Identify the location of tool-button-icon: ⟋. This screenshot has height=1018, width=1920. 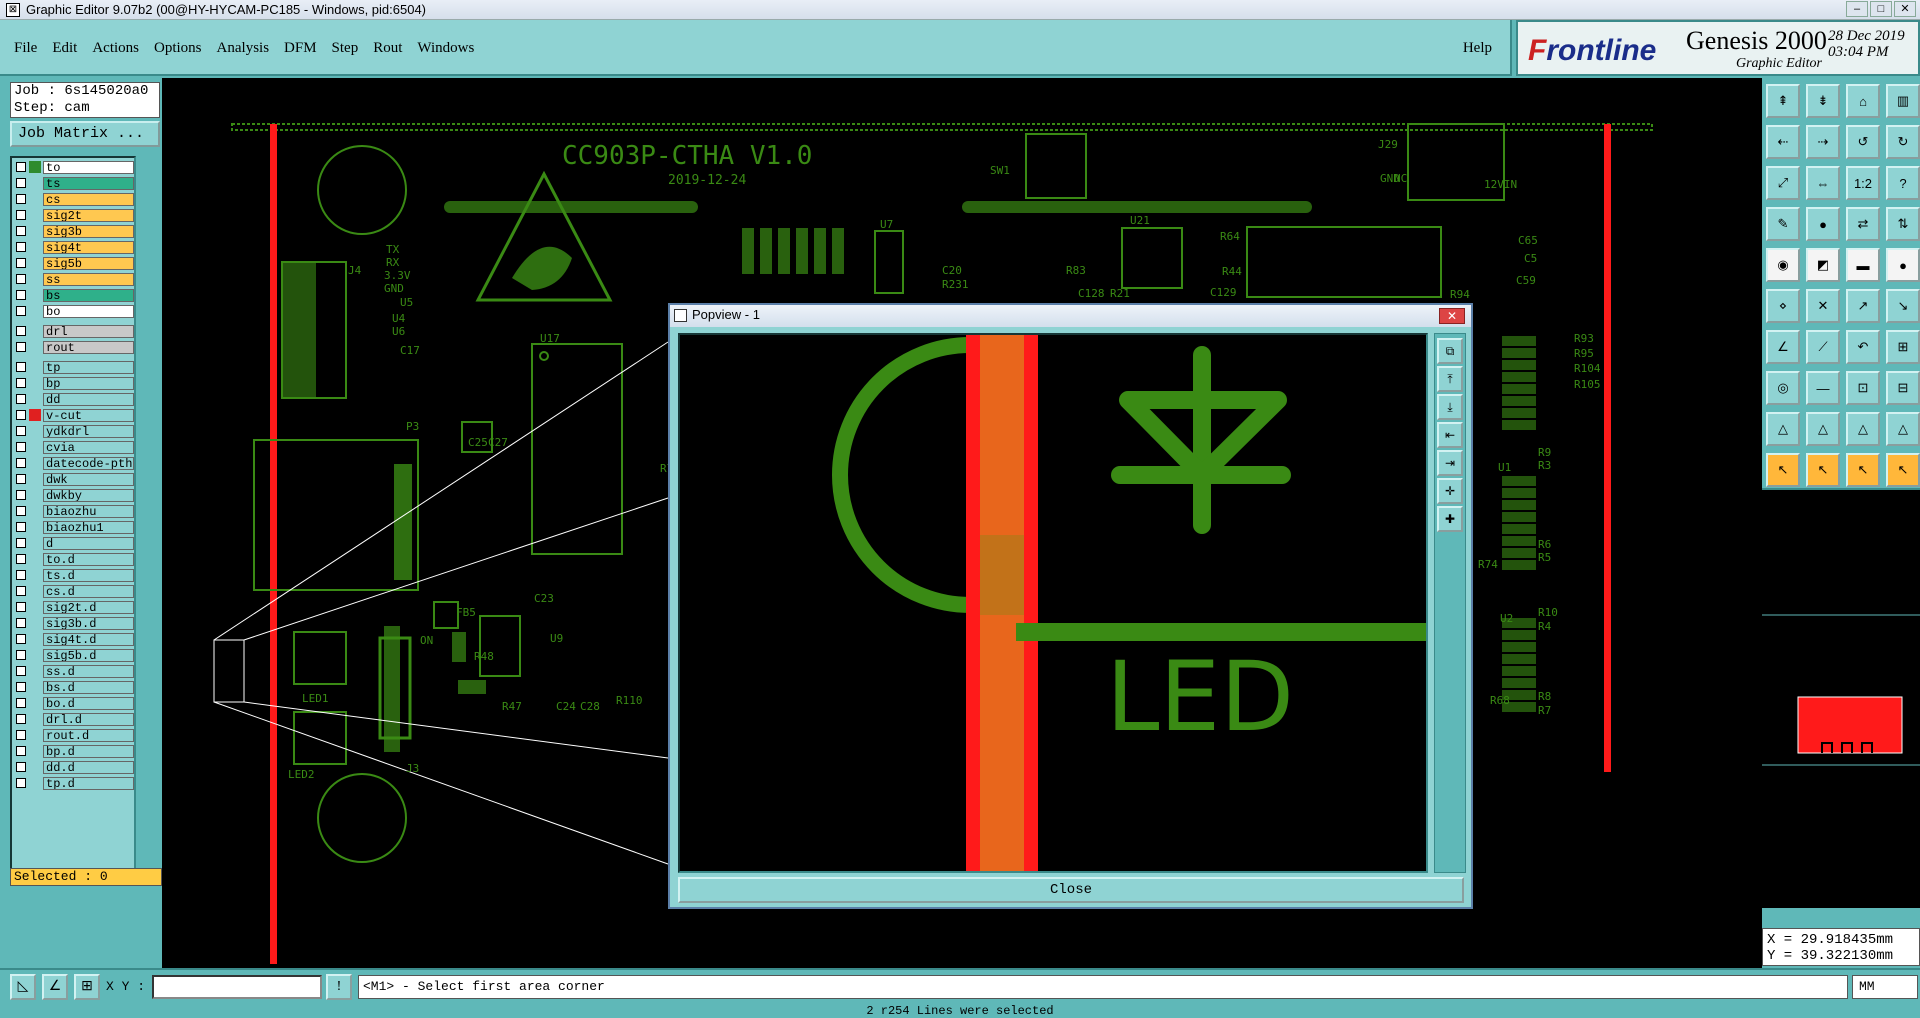
(1823, 347).